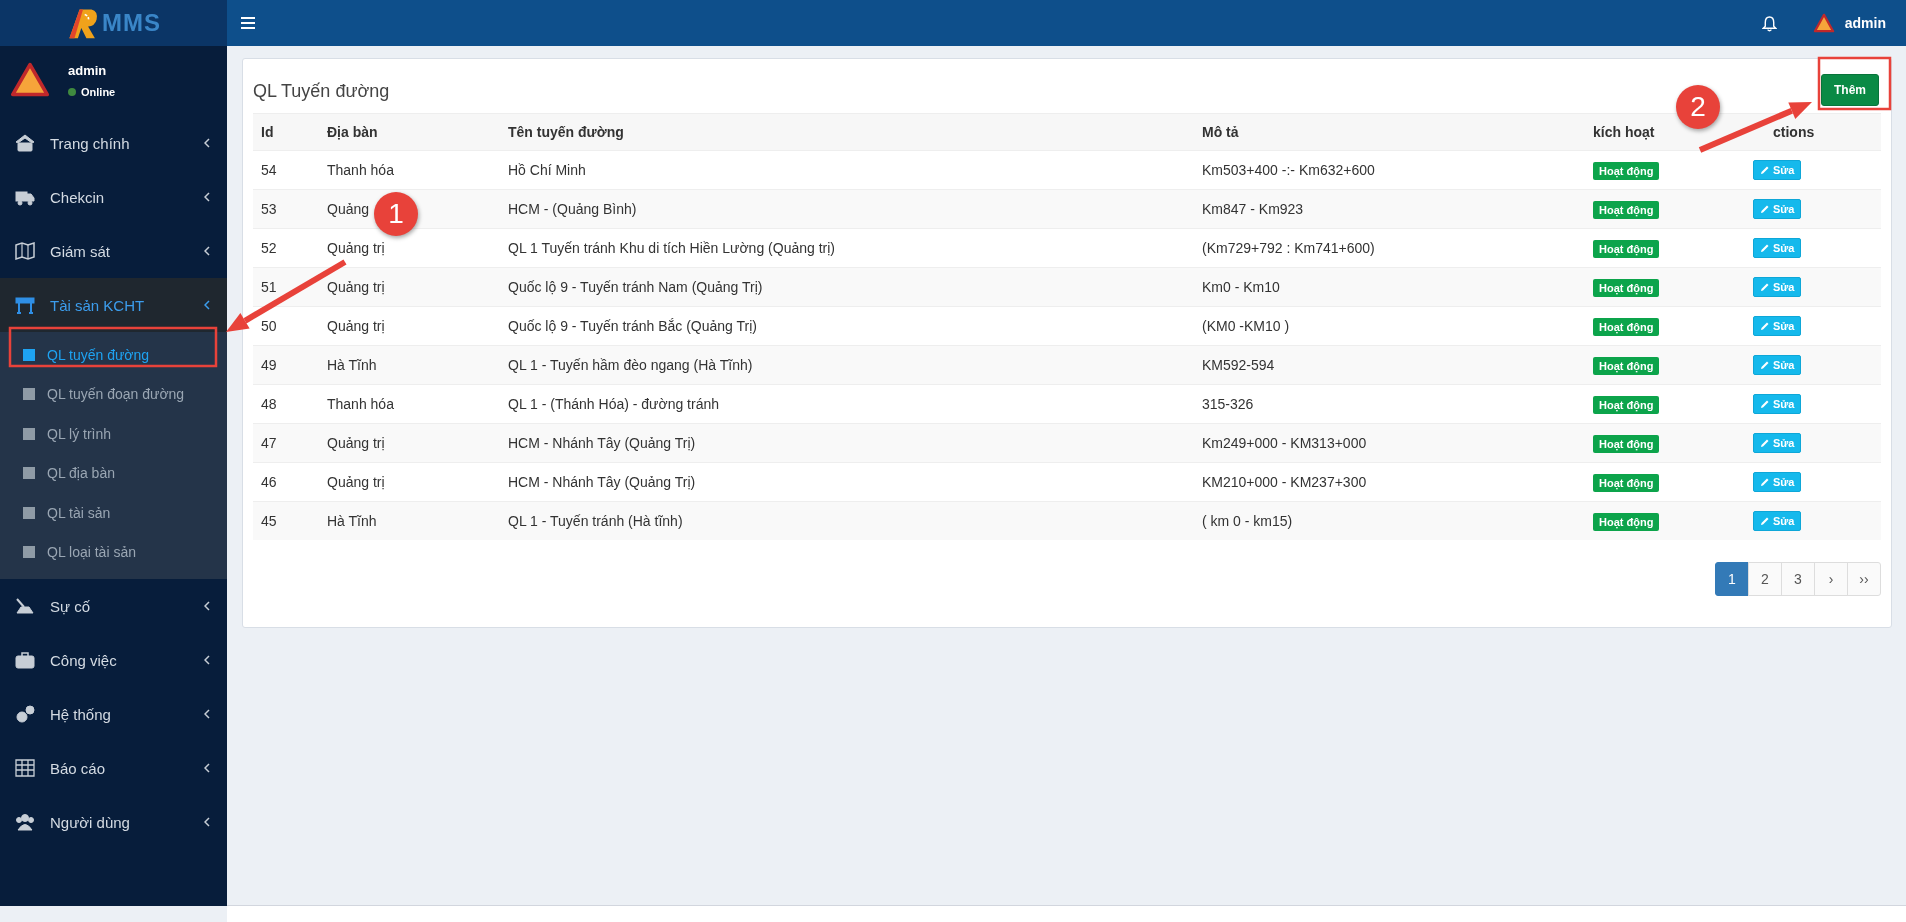 This screenshot has height=922, width=1906. What do you see at coordinates (1389, 287) in the screenshot?
I see `table-cell: Km0 - Km10` at bounding box center [1389, 287].